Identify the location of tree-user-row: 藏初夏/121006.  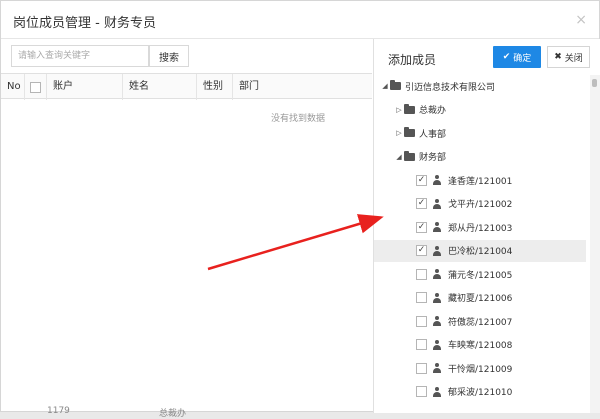
(480, 298).